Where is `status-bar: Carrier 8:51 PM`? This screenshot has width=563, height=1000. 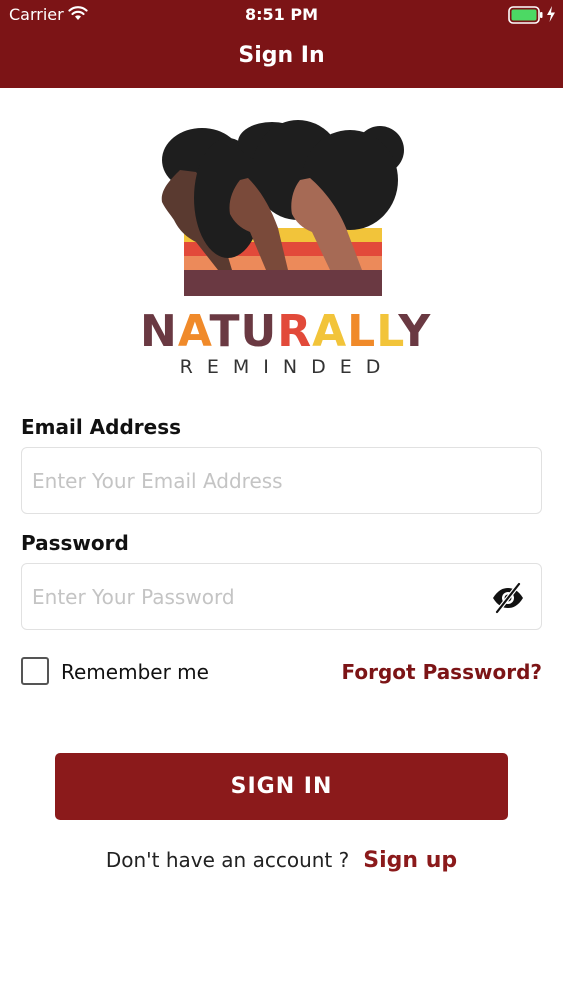
status-bar: Carrier 8:51 PM is located at coordinates (281, 15).